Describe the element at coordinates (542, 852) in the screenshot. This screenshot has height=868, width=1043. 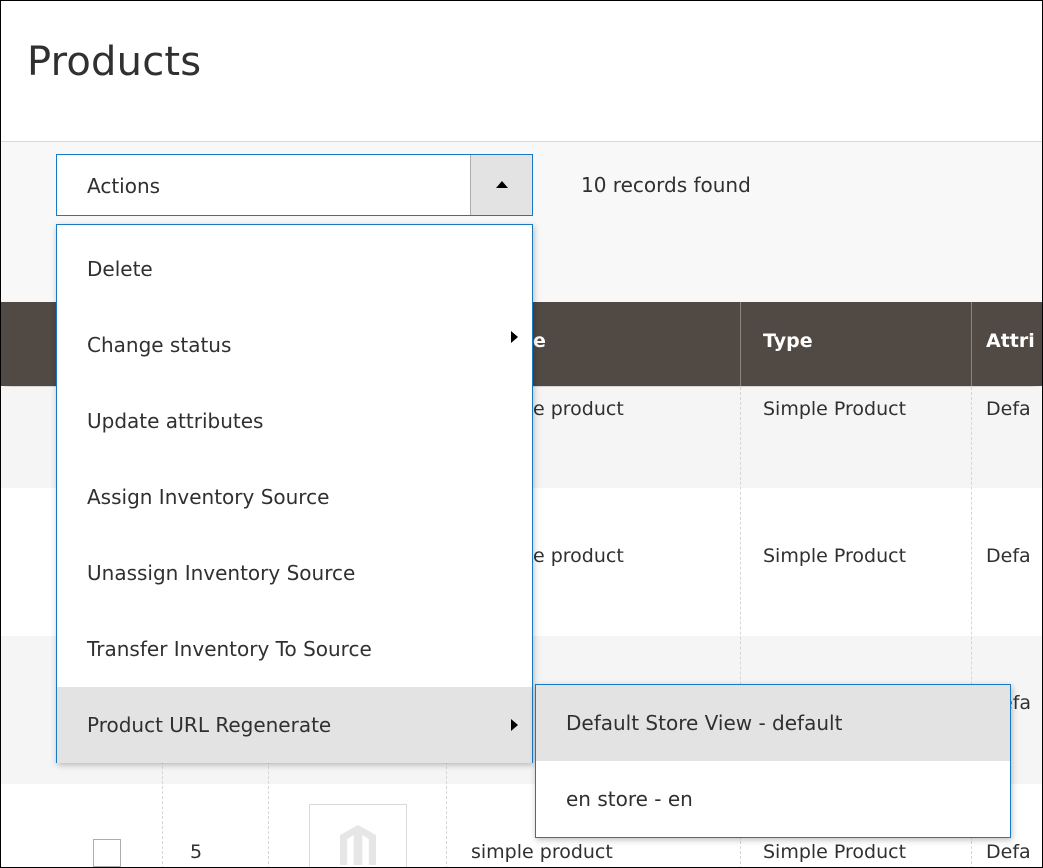
I see `cell-name: simple product` at that location.